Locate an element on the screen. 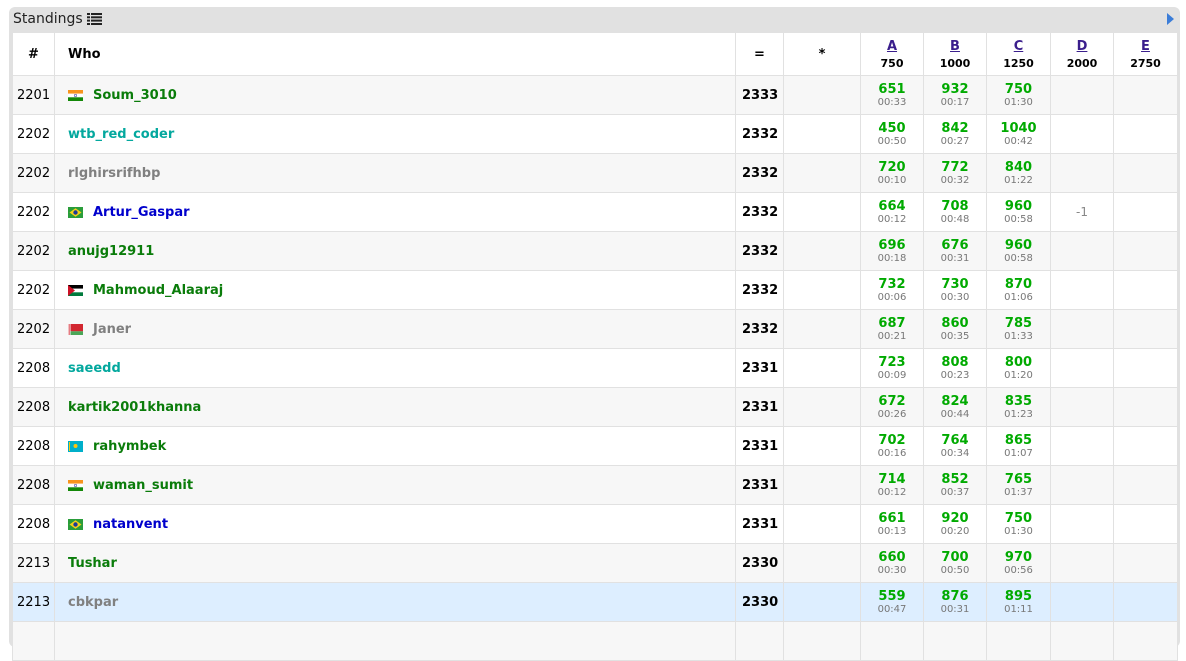 The width and height of the screenshot is (1186, 661). handle-link: Artur_Gaspar is located at coordinates (141, 212).